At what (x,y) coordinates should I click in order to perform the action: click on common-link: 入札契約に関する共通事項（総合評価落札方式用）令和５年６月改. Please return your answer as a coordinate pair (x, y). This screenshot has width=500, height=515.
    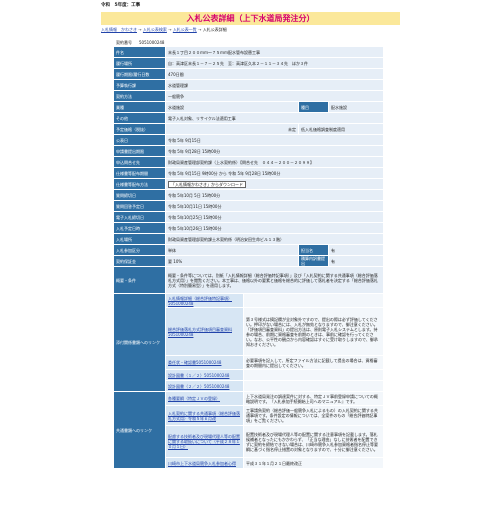
    Looking at the image, I should click on (204, 415).